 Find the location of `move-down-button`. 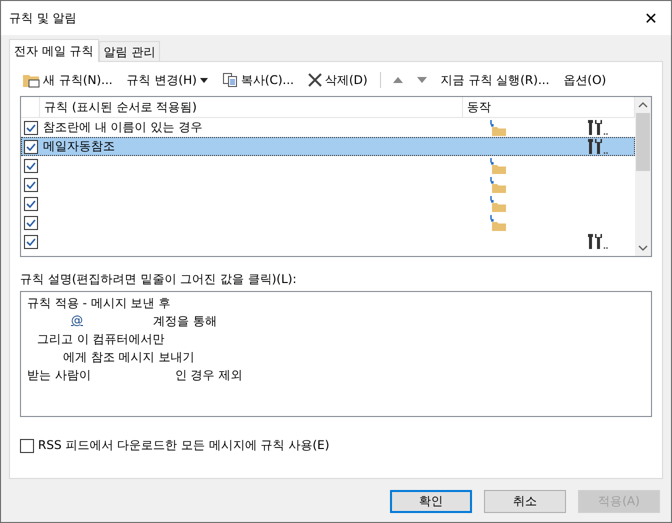

move-down-button is located at coordinates (421, 80).